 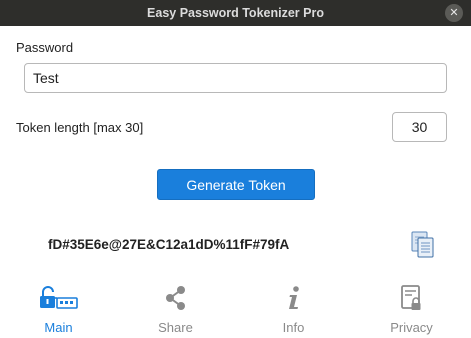 What do you see at coordinates (411, 327) in the screenshot?
I see `nav-label-privacy: Privacy` at bounding box center [411, 327].